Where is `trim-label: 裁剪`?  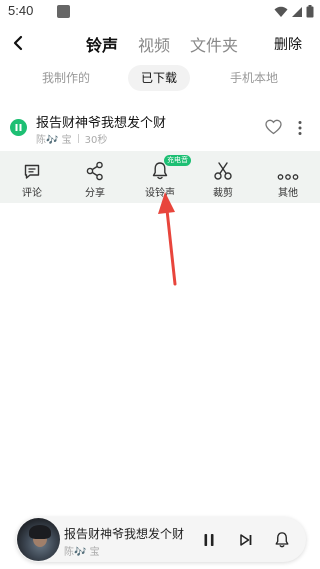
trim-label: 裁剪 is located at coordinates (223, 193).